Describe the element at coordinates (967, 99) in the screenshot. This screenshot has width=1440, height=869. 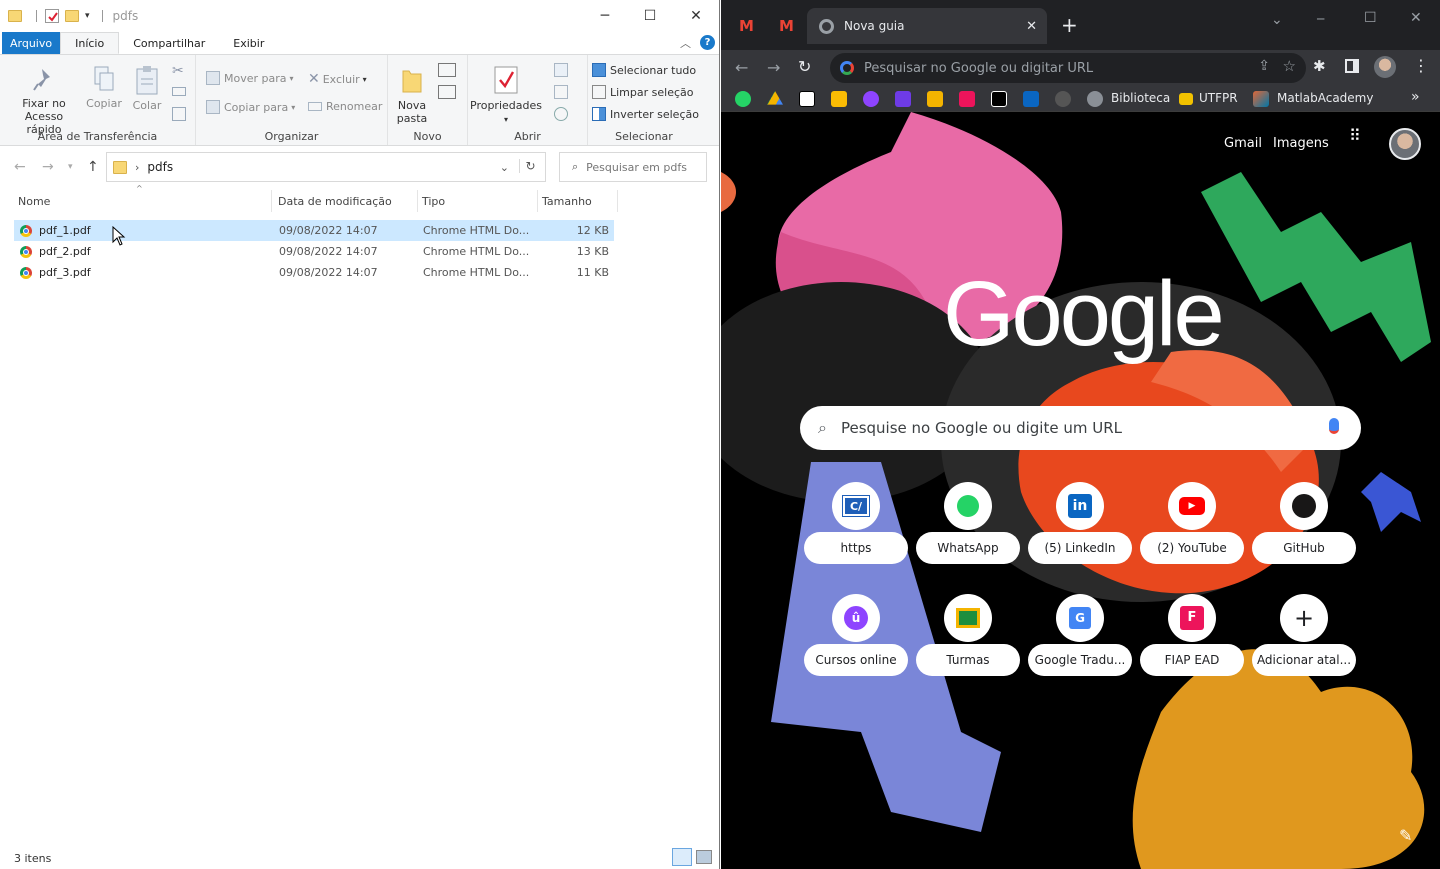
I see `fiap-bookmark-icon` at that location.